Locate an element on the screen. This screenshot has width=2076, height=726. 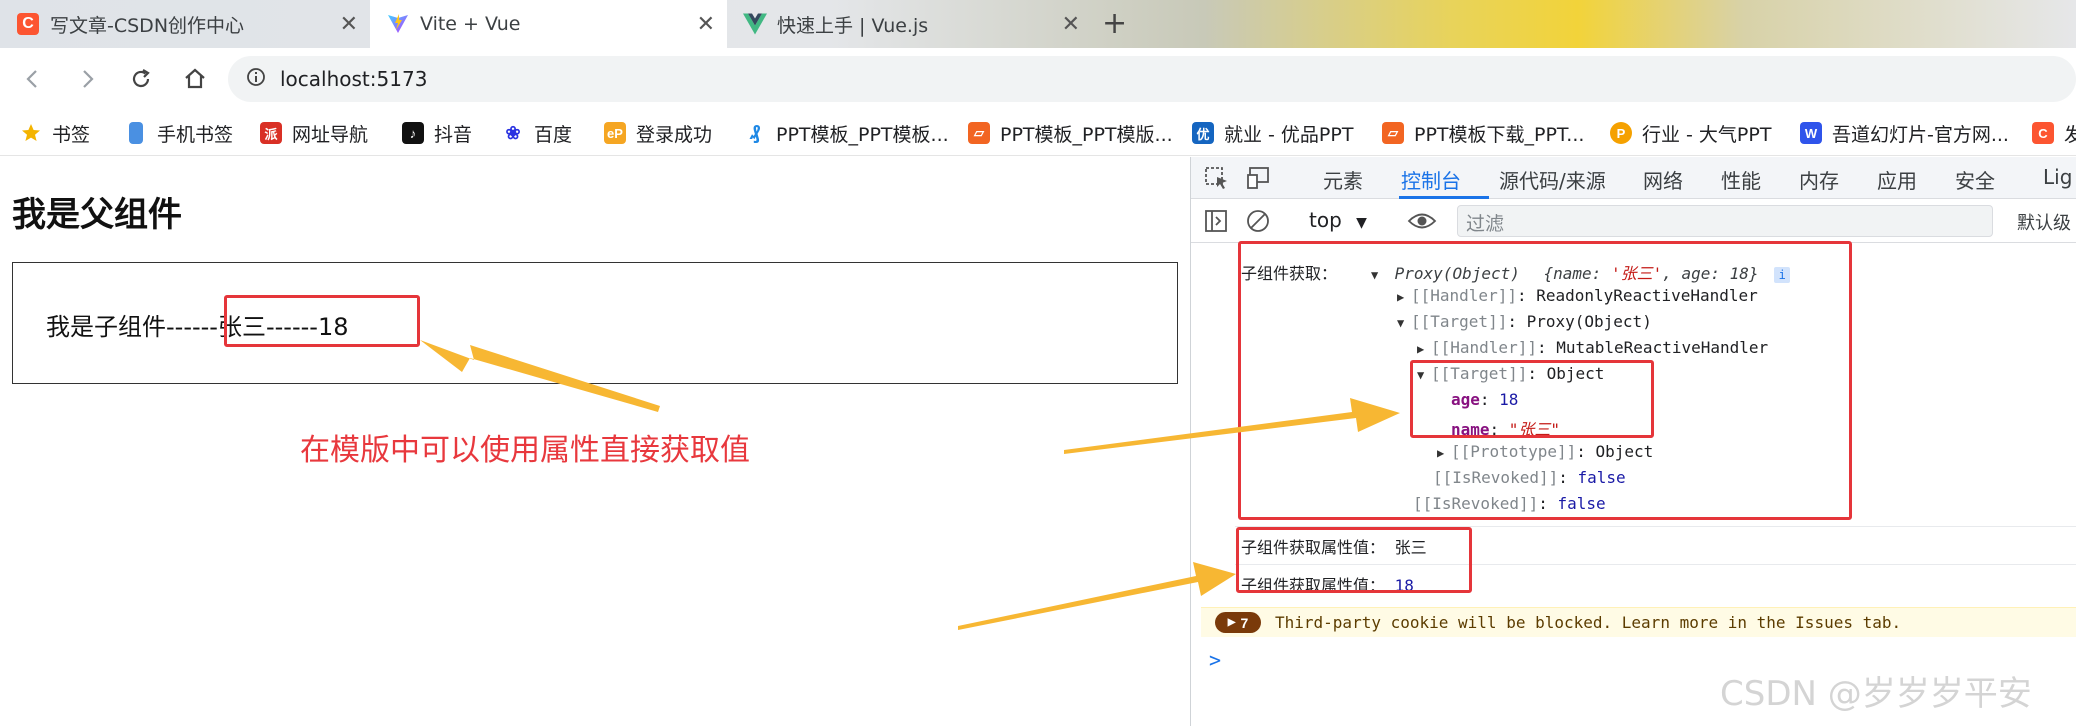
tab-csdn: C 写文章-CSDN创作中心 ✕ is located at coordinates (185, 24).